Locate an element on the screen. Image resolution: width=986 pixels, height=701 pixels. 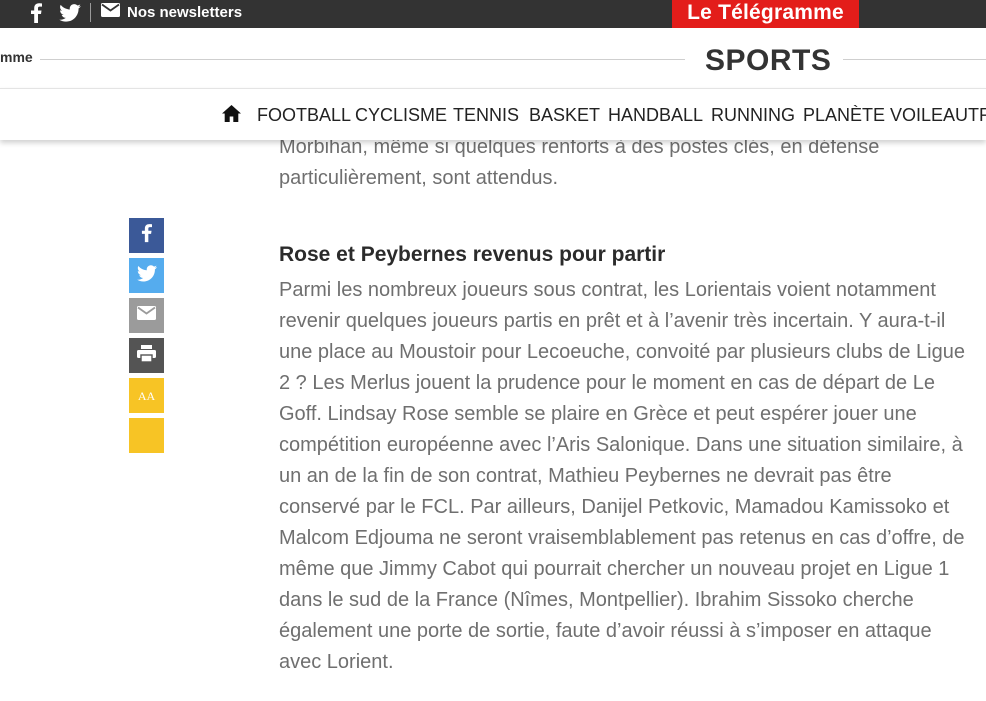
nav-item-running: RUNNING is located at coordinates (753, 115).